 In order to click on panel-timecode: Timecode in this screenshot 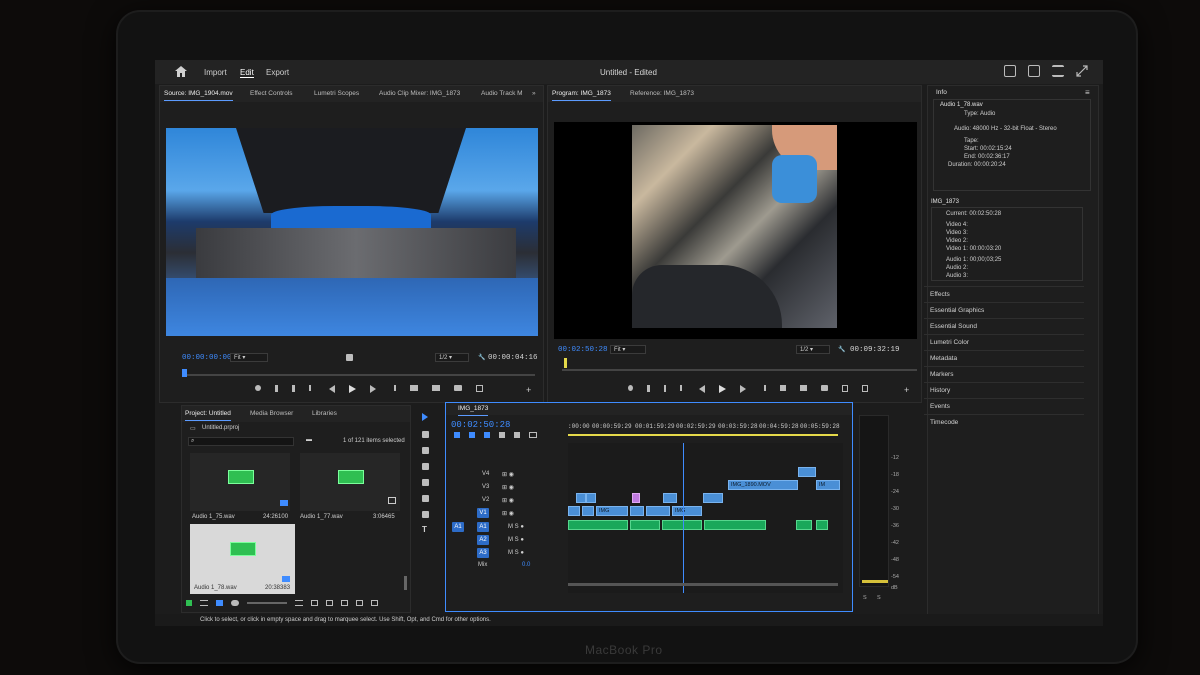, I will do `click(1004, 422)`.